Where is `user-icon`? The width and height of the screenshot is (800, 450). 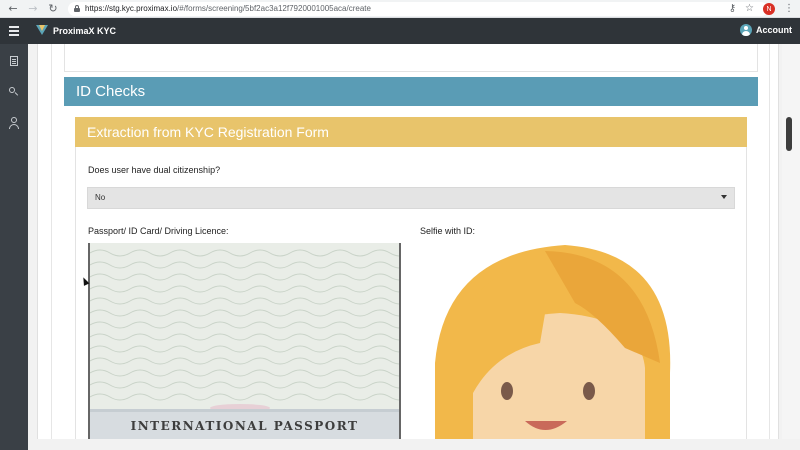
user-icon is located at coordinates (14, 123).